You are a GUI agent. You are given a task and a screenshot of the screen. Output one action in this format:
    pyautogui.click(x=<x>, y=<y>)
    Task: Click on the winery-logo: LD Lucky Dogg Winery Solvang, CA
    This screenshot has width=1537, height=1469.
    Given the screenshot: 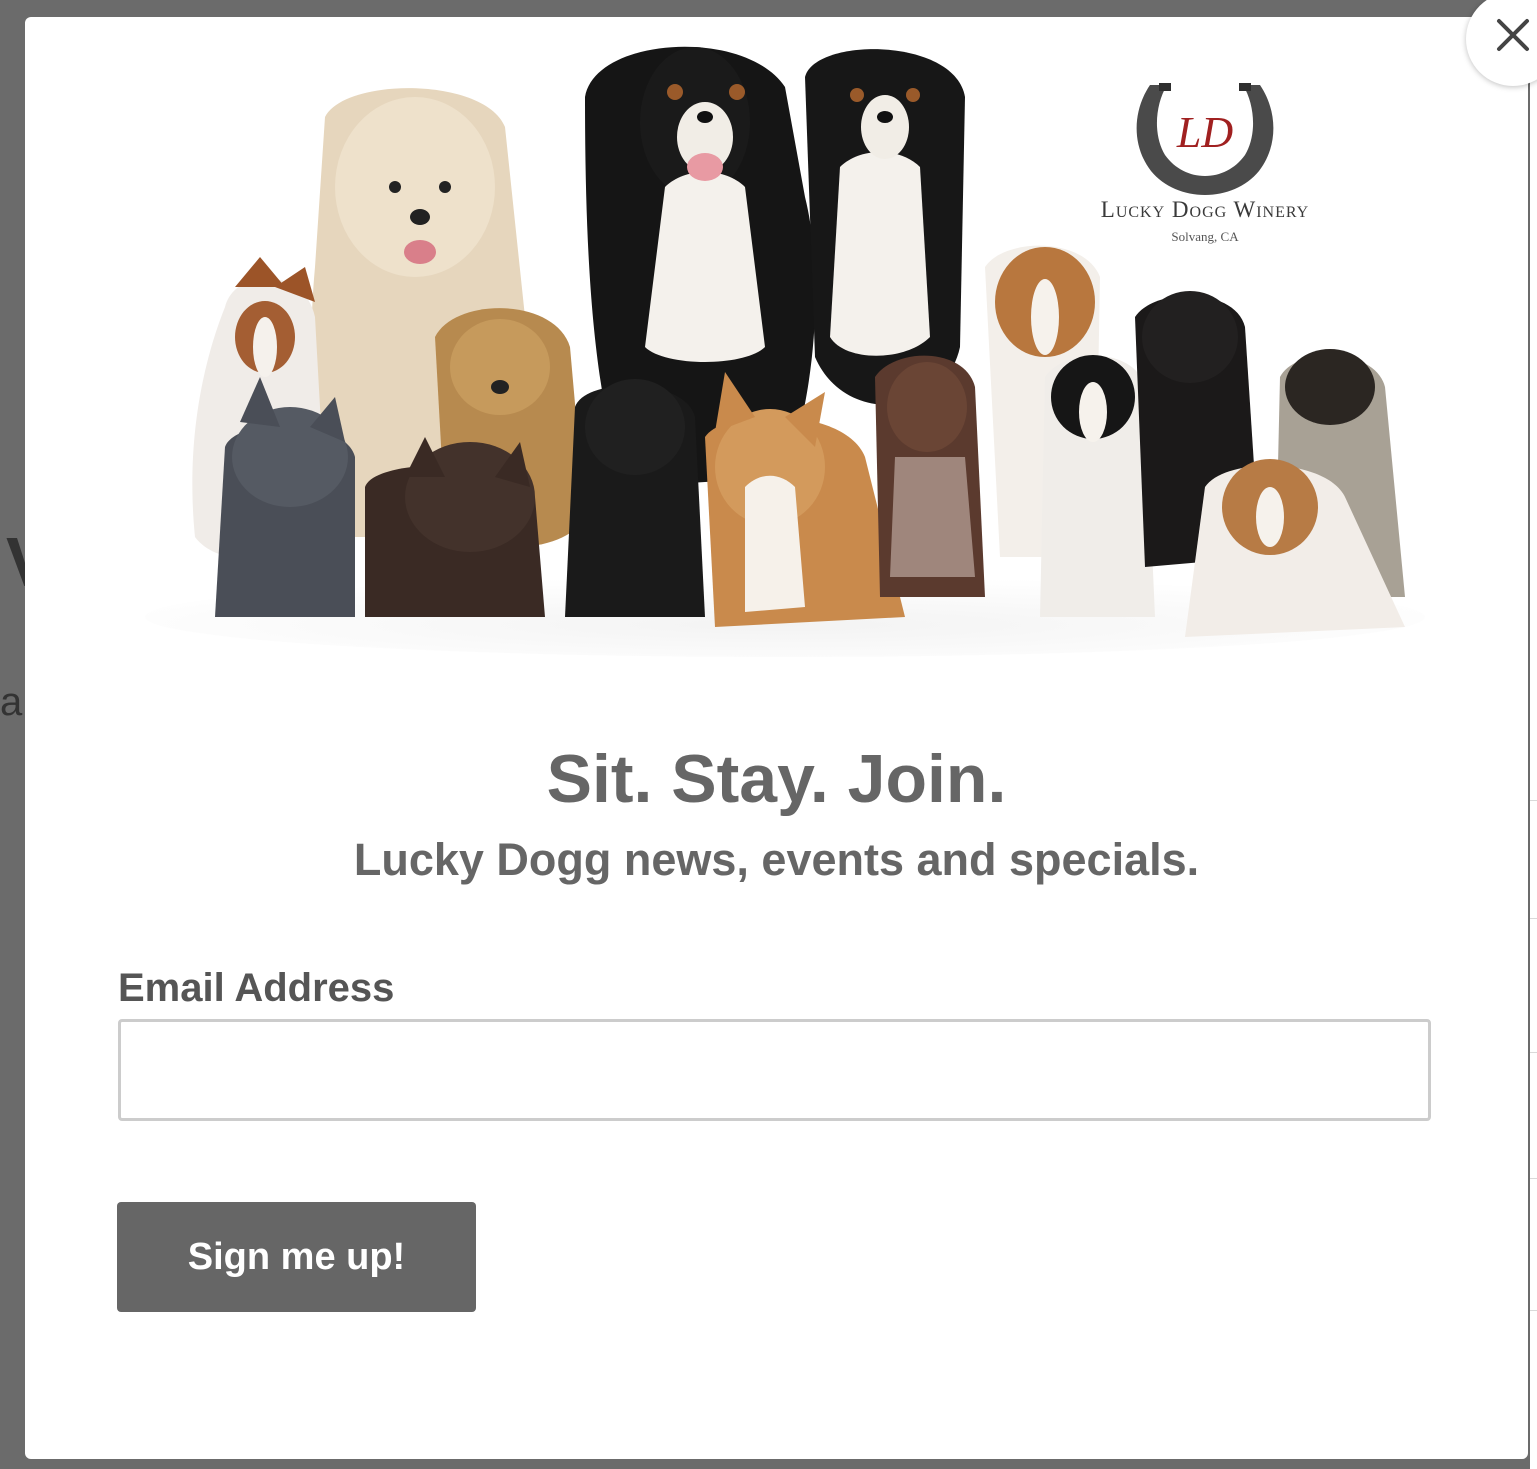 What is the action you would take?
    pyautogui.click(x=1205, y=160)
    